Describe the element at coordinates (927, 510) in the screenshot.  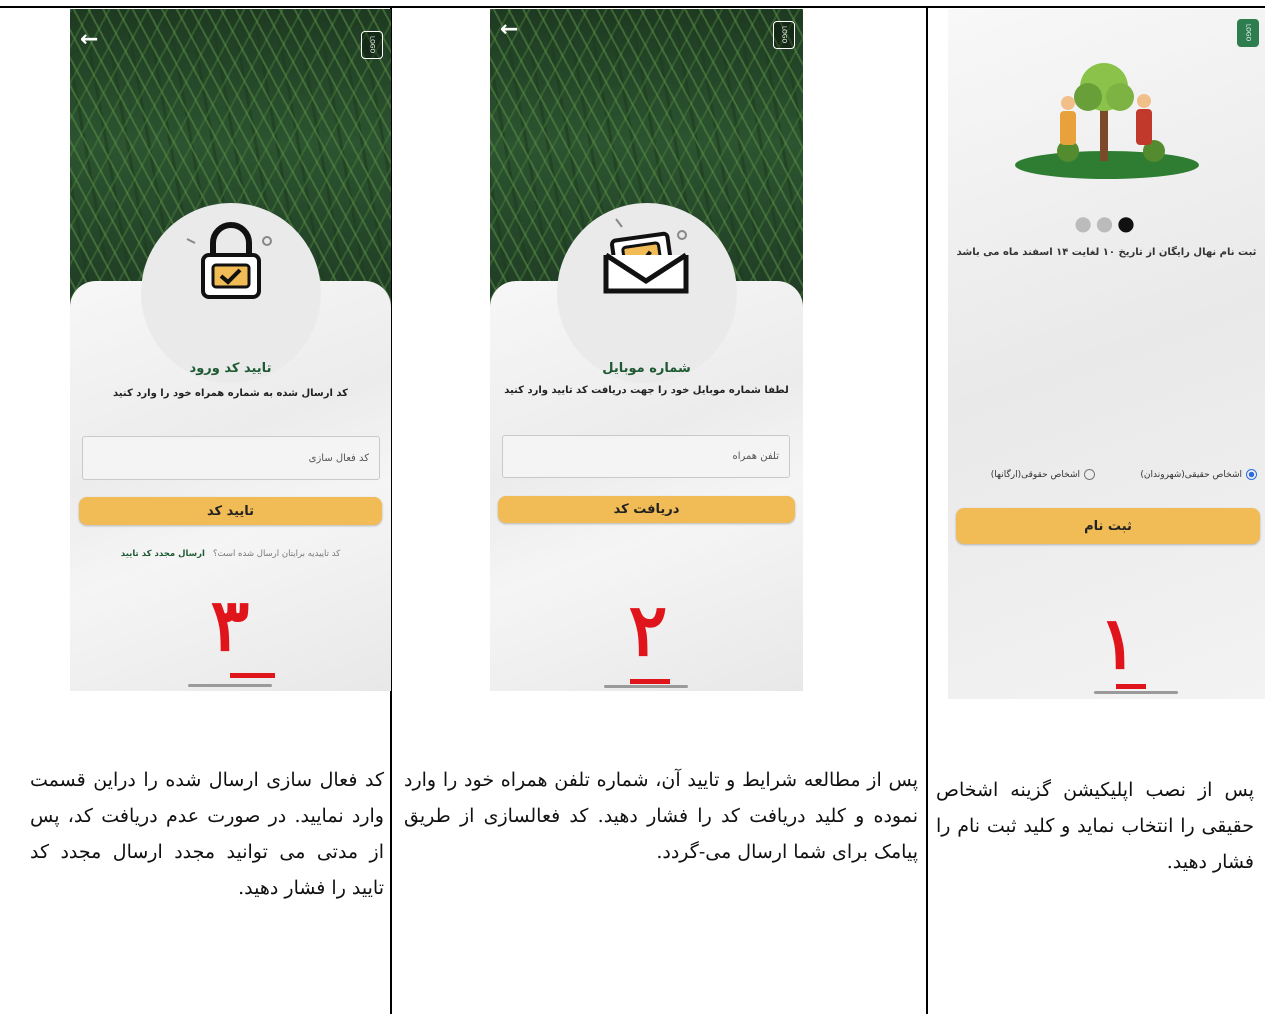
I see `column-divider` at that location.